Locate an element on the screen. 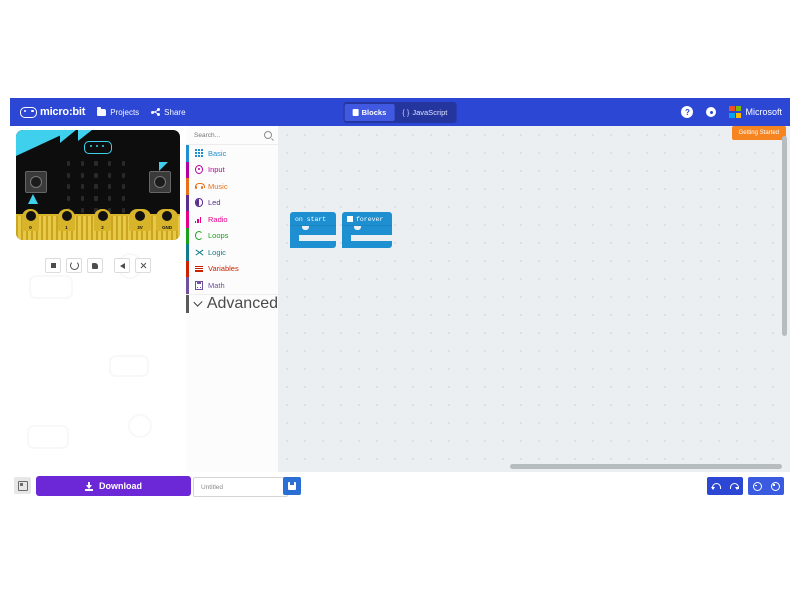 Image resolution: width=800 pixels, height=600 pixels. advanced-color-strip is located at coordinates (187, 303).